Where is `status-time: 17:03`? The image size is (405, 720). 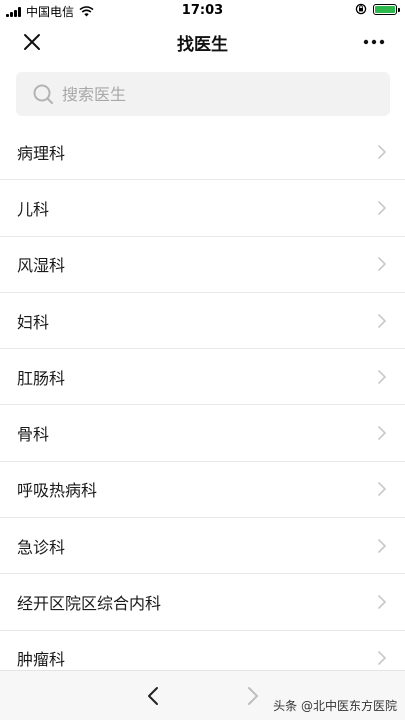
status-time: 17:03 is located at coordinates (202, 10).